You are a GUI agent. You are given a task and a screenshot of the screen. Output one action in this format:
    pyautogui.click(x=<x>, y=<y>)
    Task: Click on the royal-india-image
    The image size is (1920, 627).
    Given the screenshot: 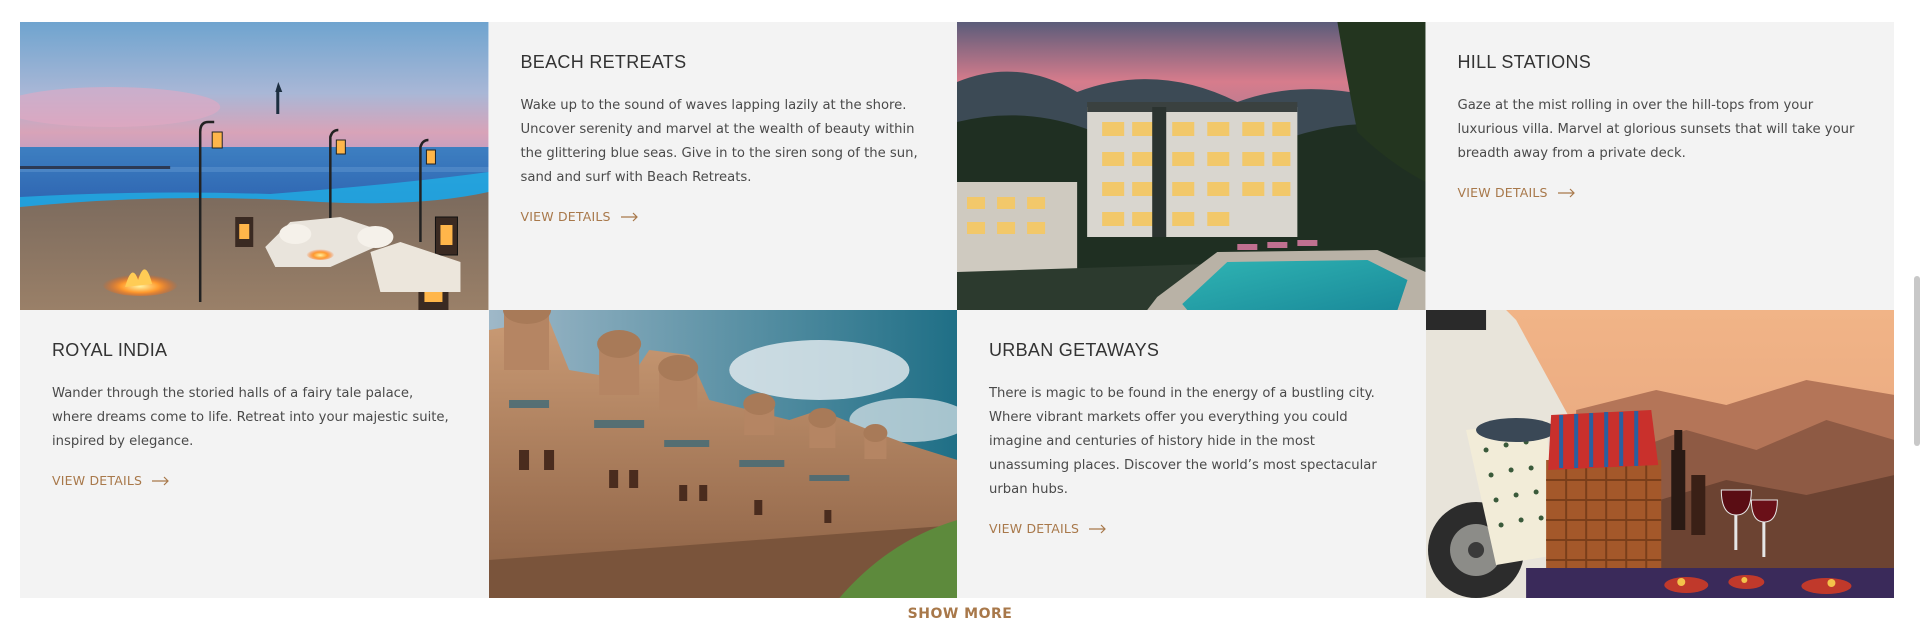 What is the action you would take?
    pyautogui.click(x=722, y=454)
    